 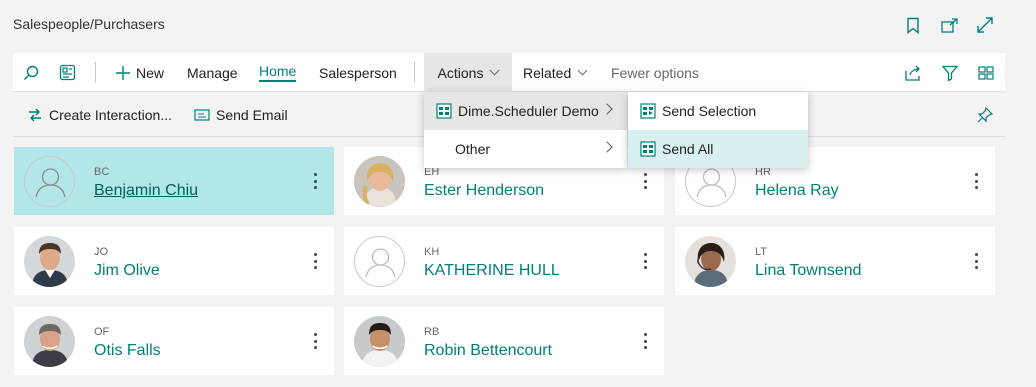 I want to click on actions-menu: Dime.Scheduler Demo Other, so click(x=525, y=130).